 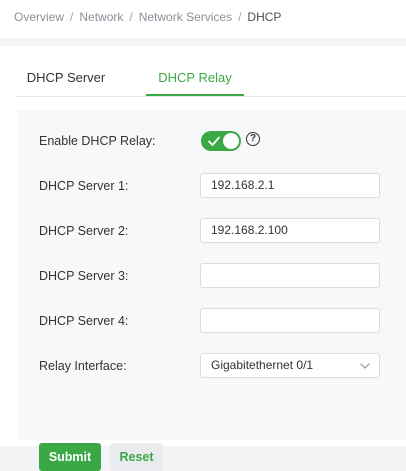 What do you see at coordinates (66, 79) in the screenshot?
I see `tab-dhcp-server: DHCP Server` at bounding box center [66, 79].